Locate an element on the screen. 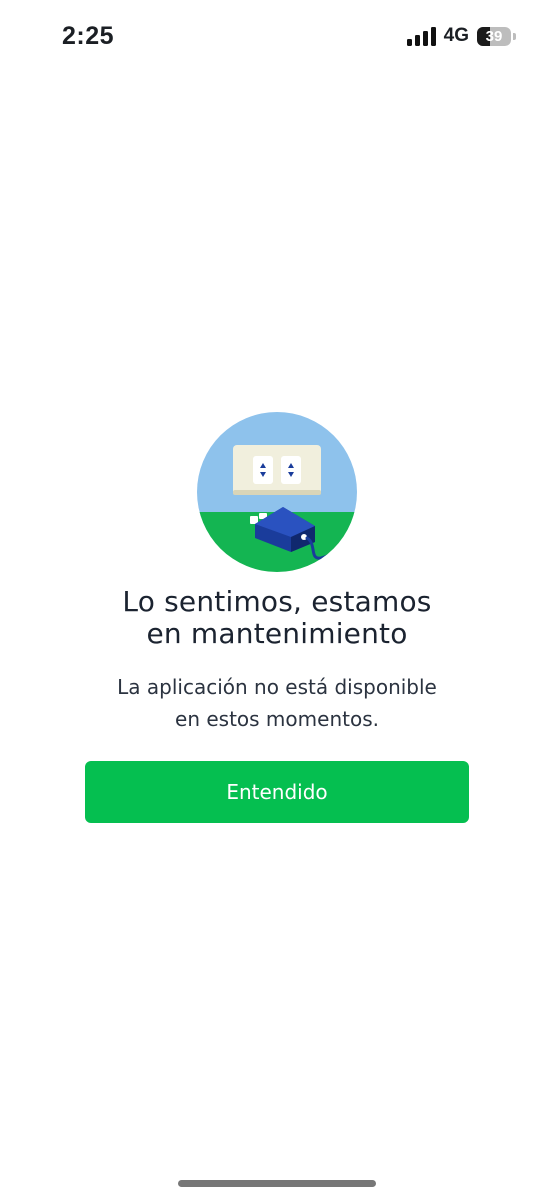 This screenshot has height=1200, width=554. battery-tip is located at coordinates (514, 36).